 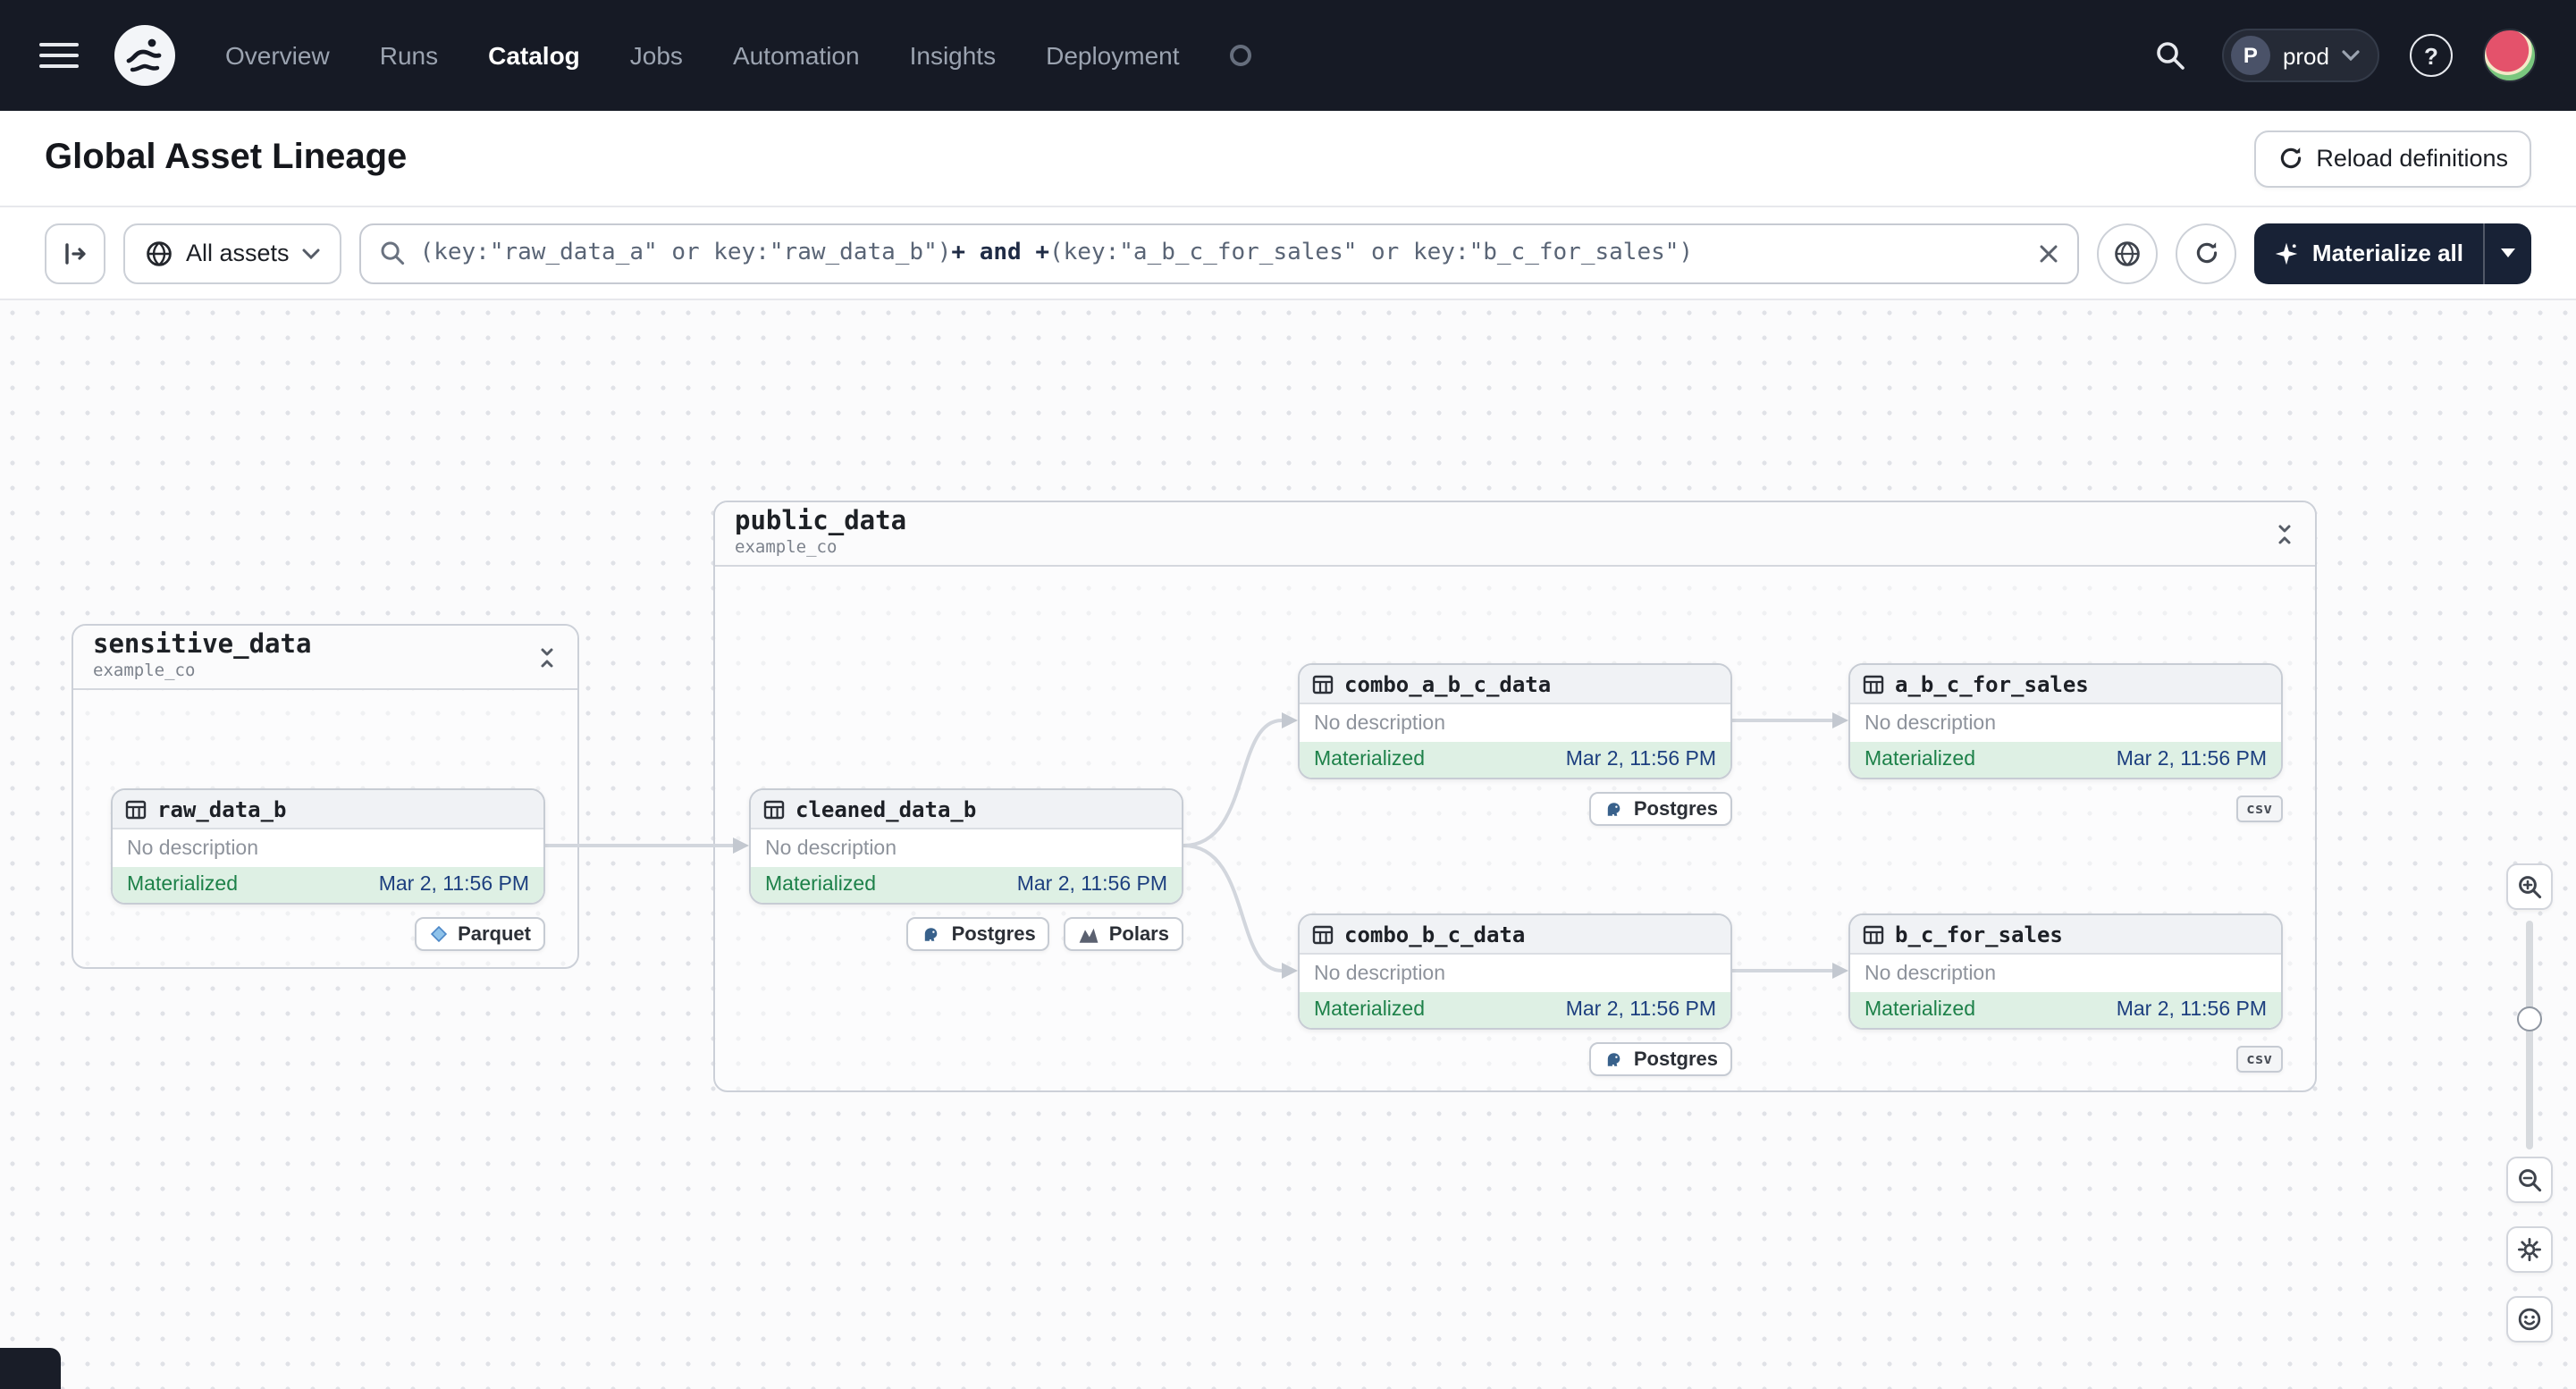 I want to click on asset-name: combo_b_c_data, so click(x=1435, y=934).